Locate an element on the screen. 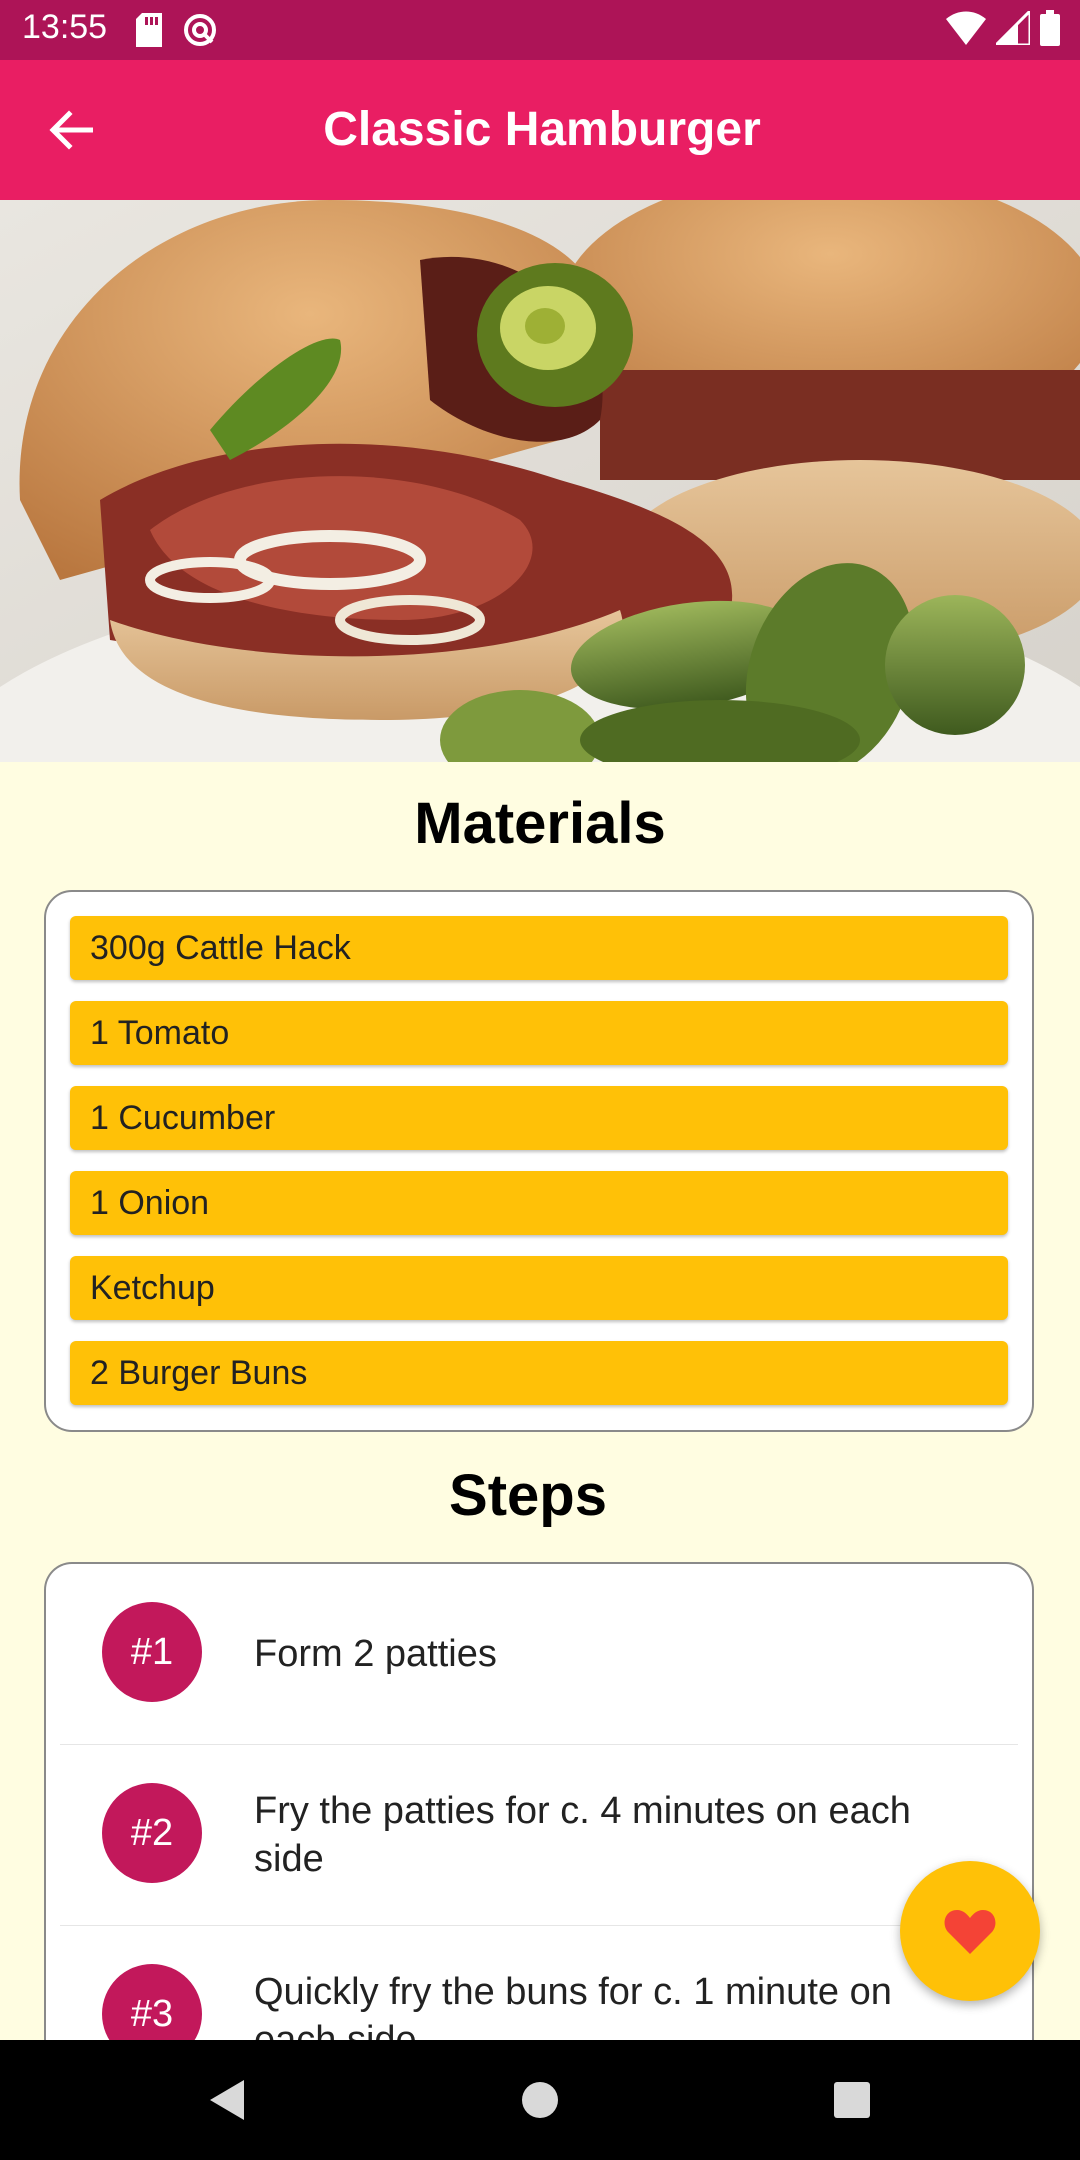 The width and height of the screenshot is (1080, 2160). step-row: #1 Form 2 patties is located at coordinates (539, 1654).